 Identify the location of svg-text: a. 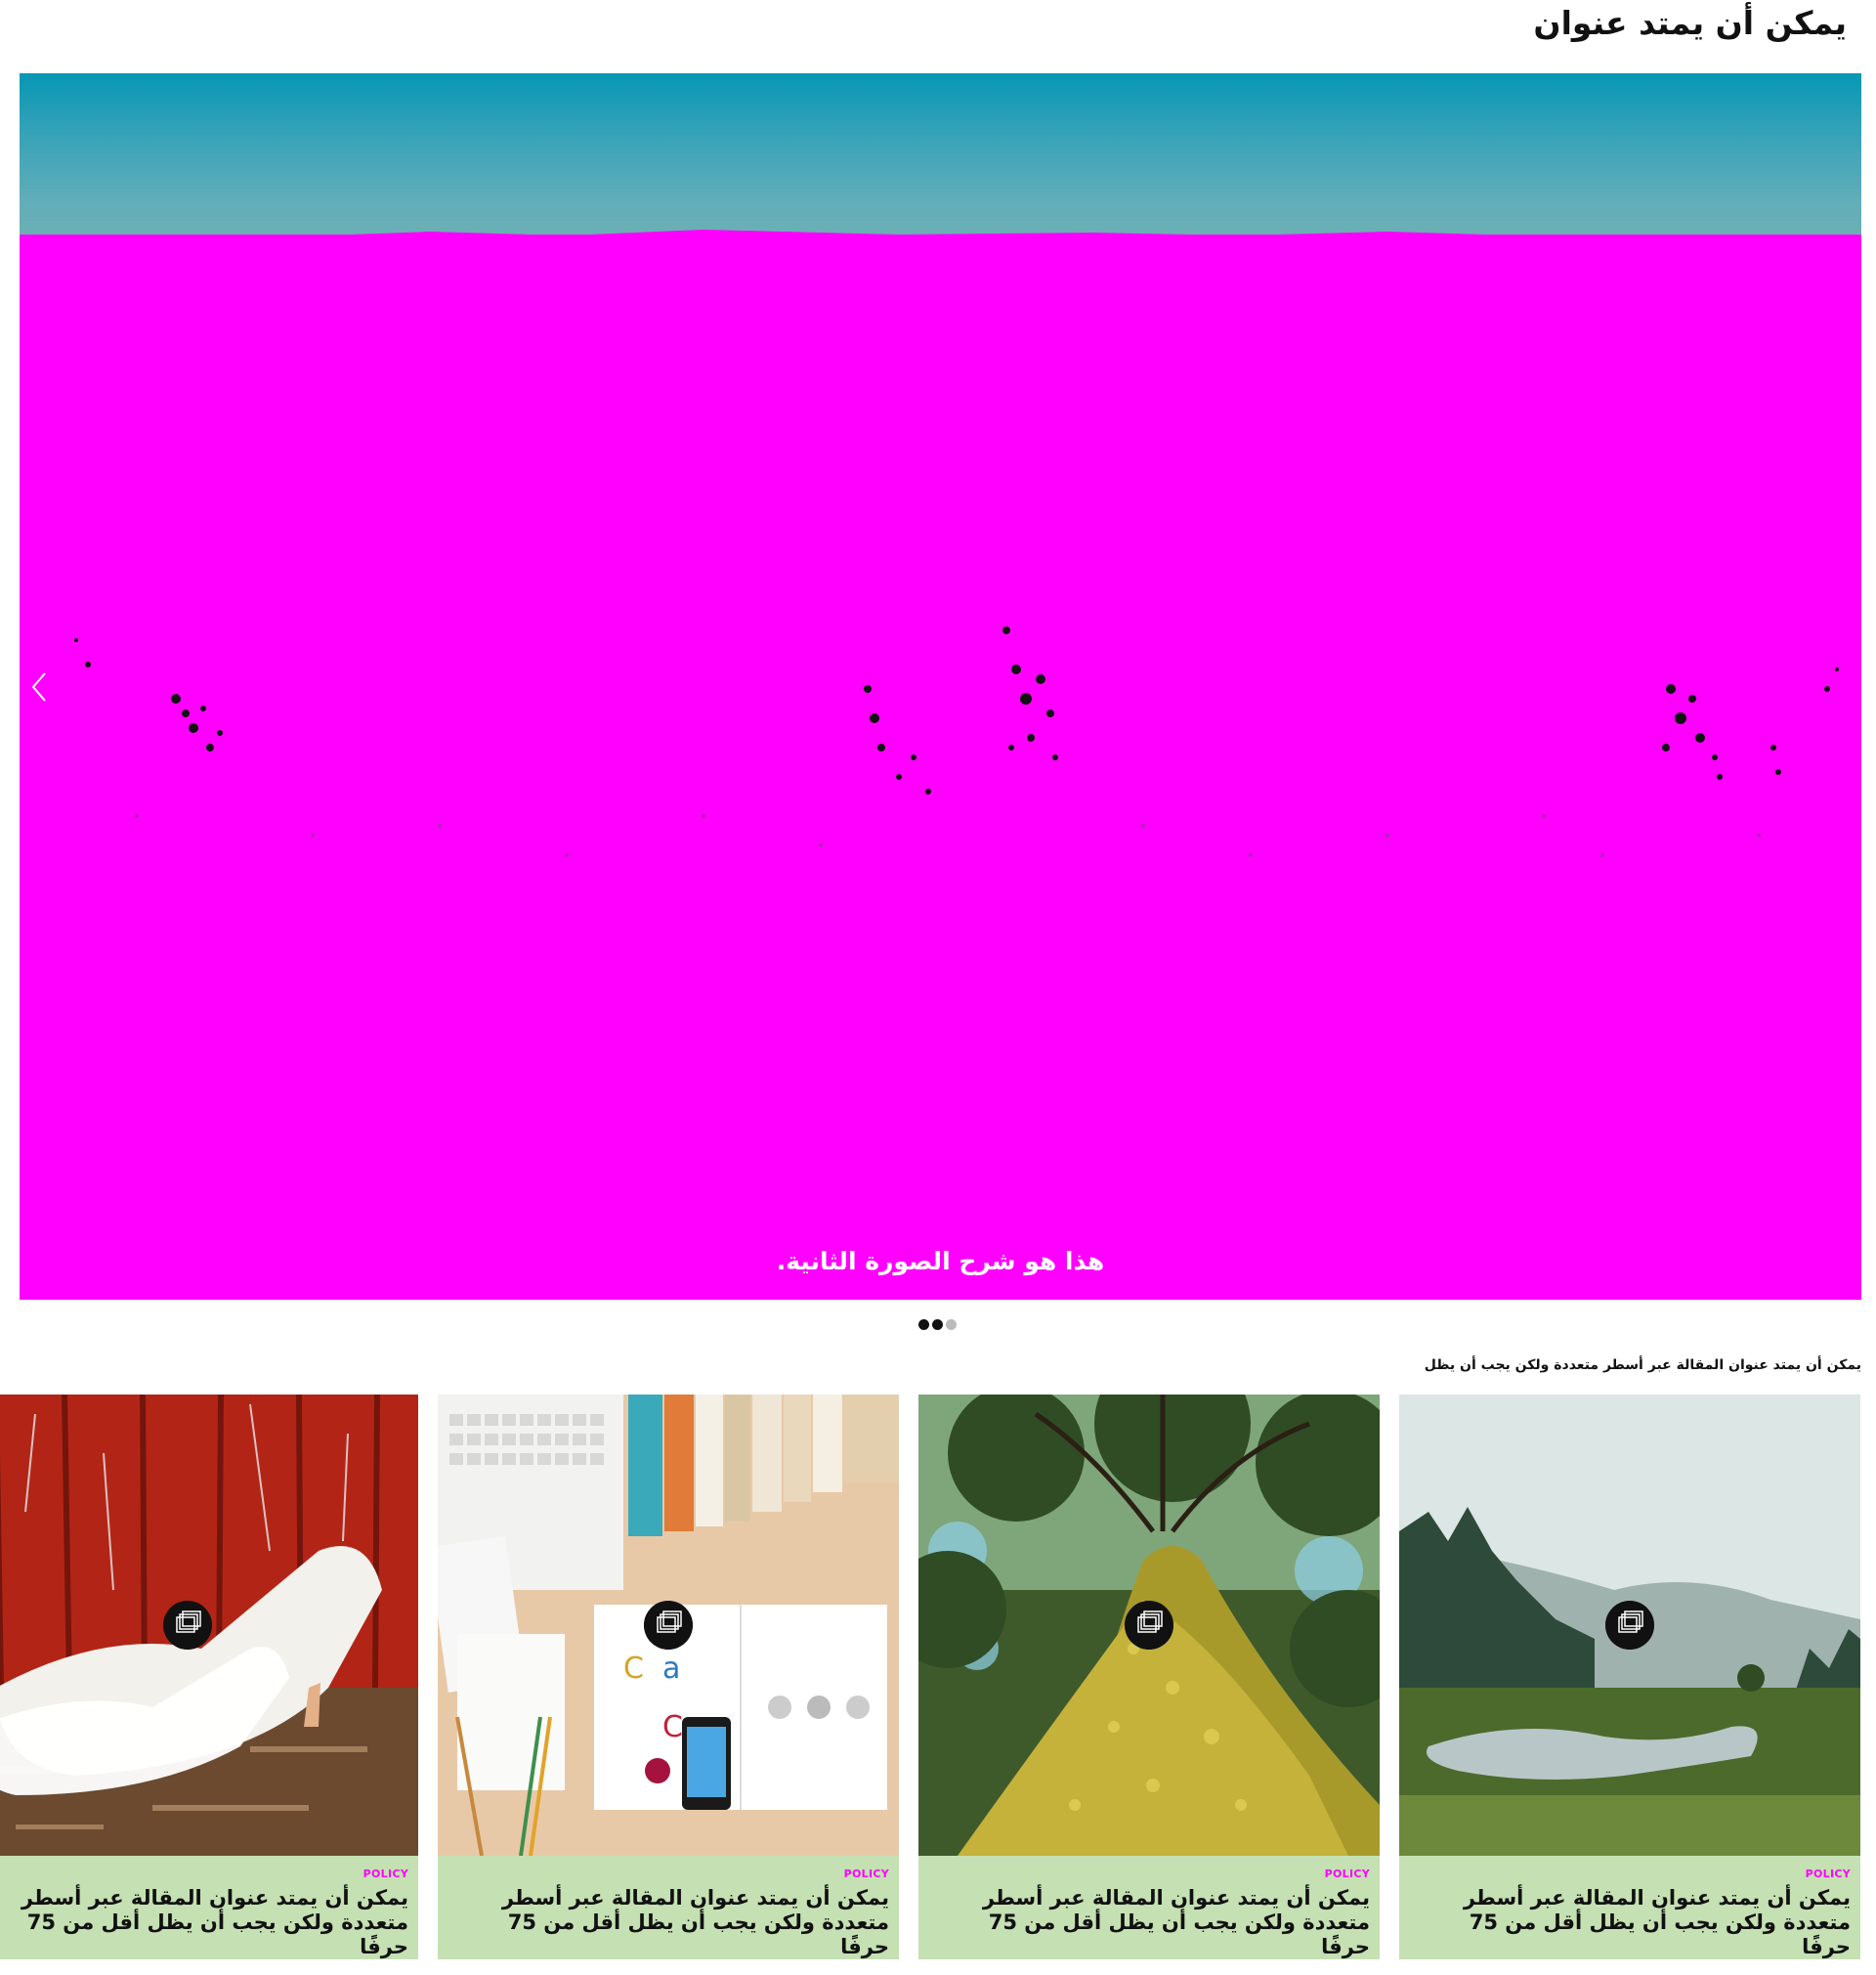
(671, 1669).